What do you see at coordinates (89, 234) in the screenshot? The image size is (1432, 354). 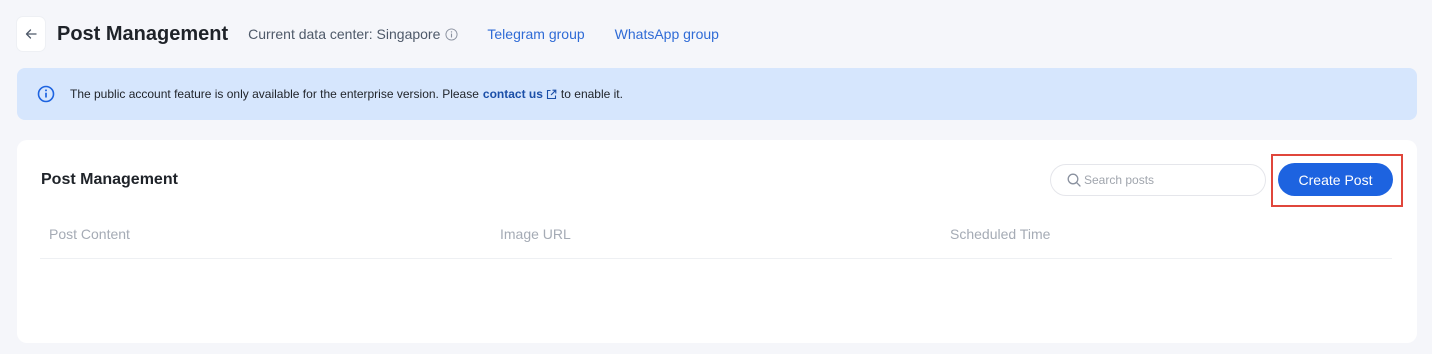 I see `column-header-post-content: Post Content` at bounding box center [89, 234].